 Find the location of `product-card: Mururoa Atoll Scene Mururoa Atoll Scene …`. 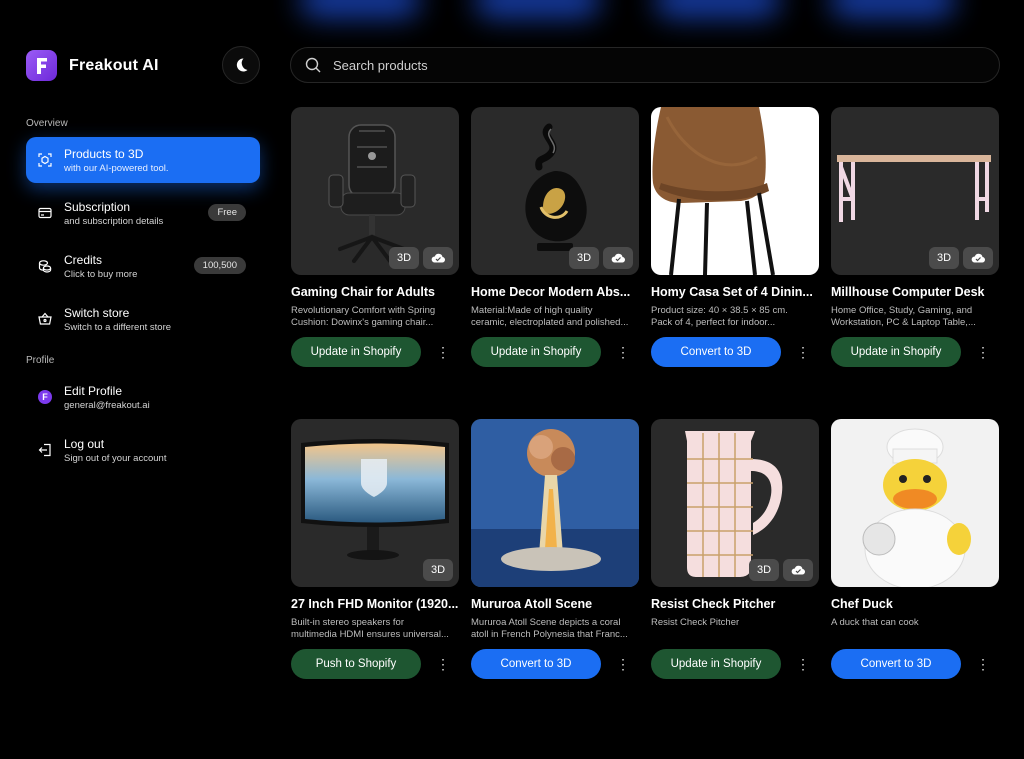

product-card: Mururoa Atoll Scene Mururoa Atoll Scene … is located at coordinates (555, 549).